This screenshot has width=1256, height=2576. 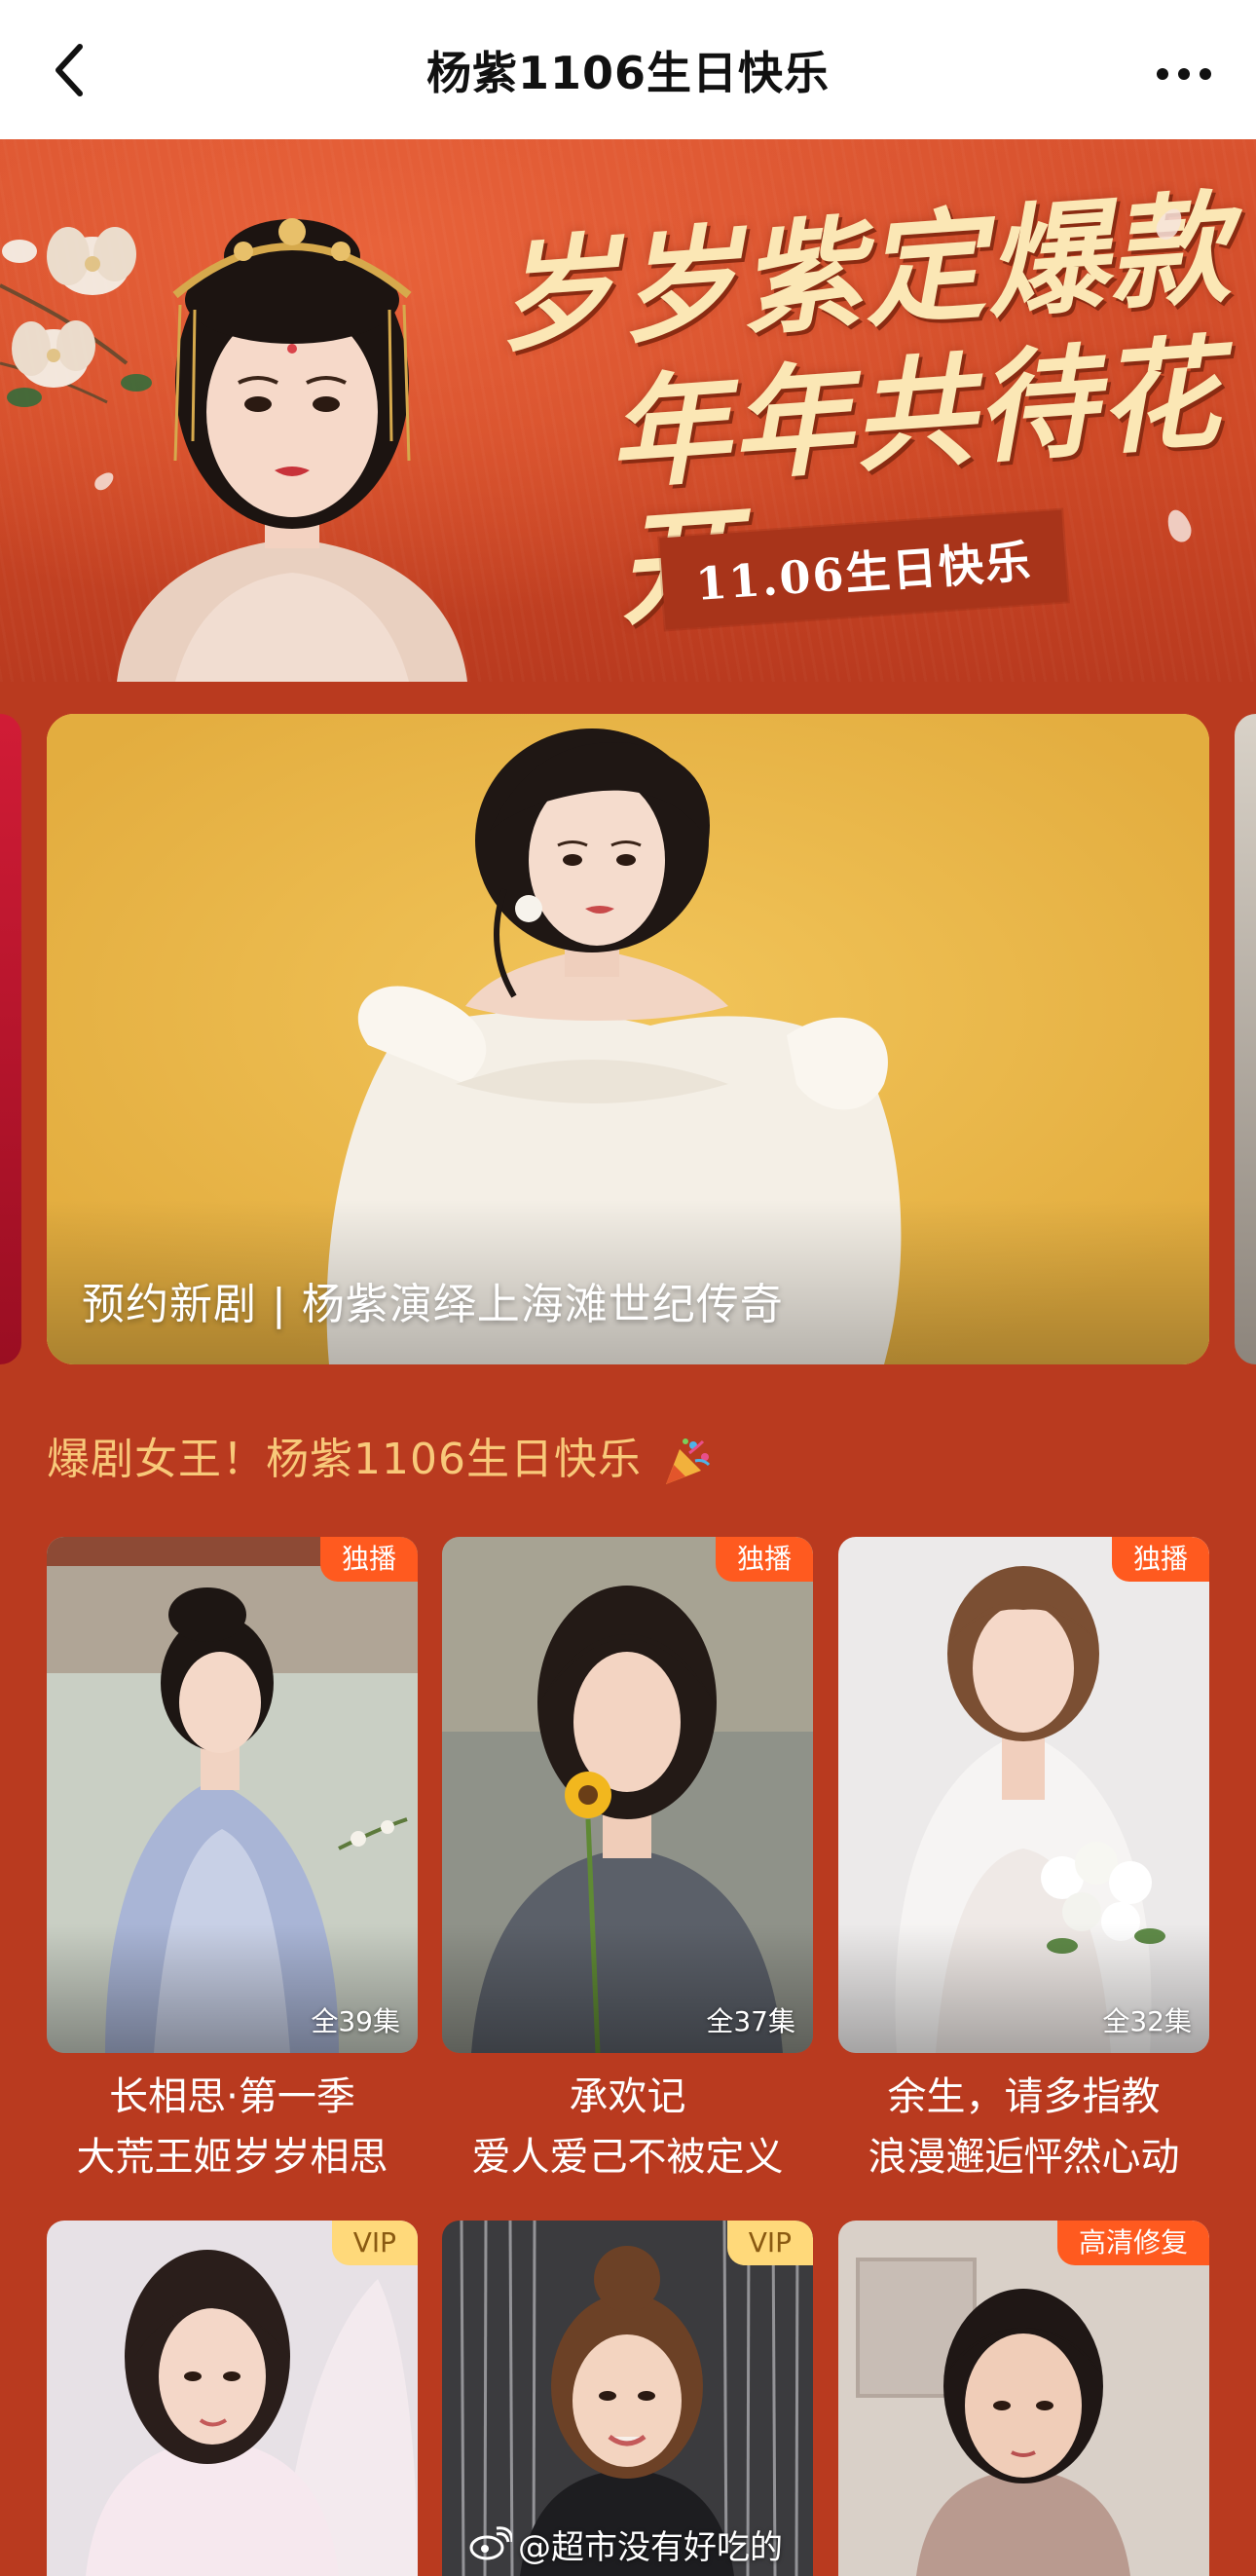 I want to click on drama-poster: VIP, so click(x=233, y=2398).